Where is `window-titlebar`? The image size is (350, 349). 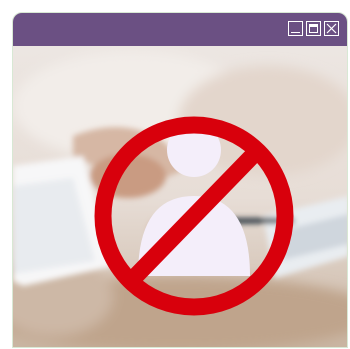
window-titlebar is located at coordinates (180, 29).